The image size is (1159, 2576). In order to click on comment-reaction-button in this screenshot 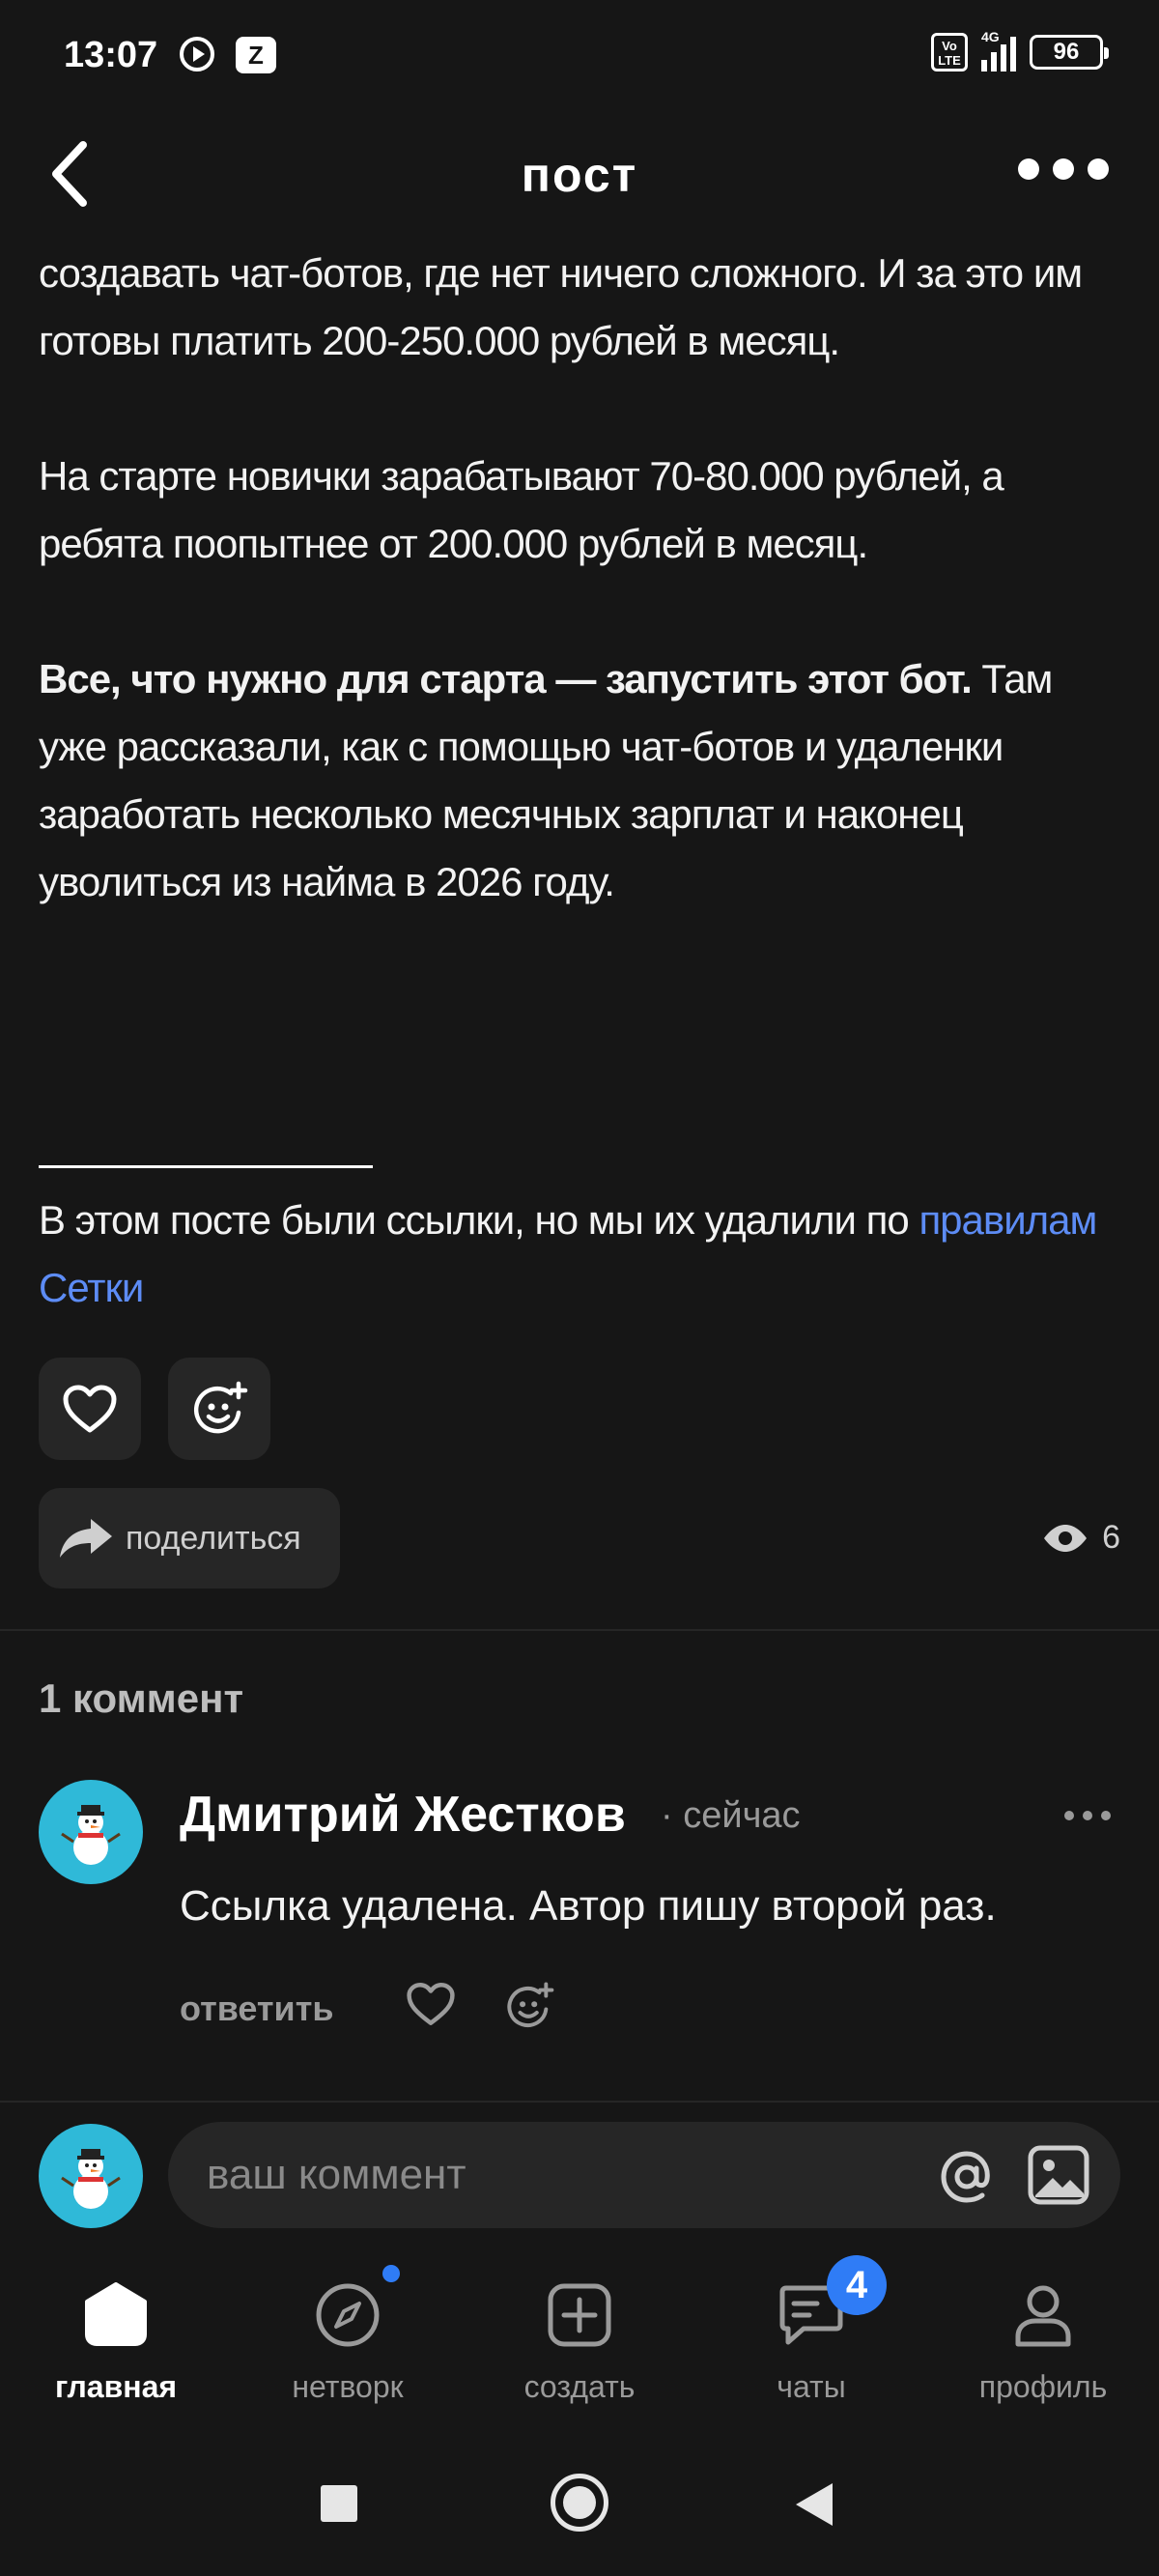, I will do `click(529, 2009)`.